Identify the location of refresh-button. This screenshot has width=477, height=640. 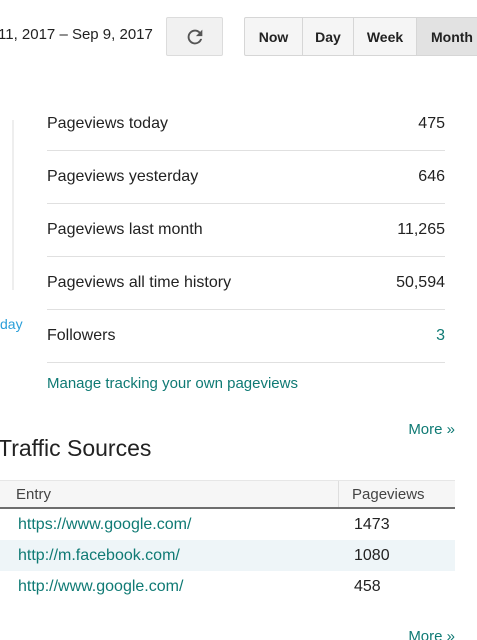
(194, 36).